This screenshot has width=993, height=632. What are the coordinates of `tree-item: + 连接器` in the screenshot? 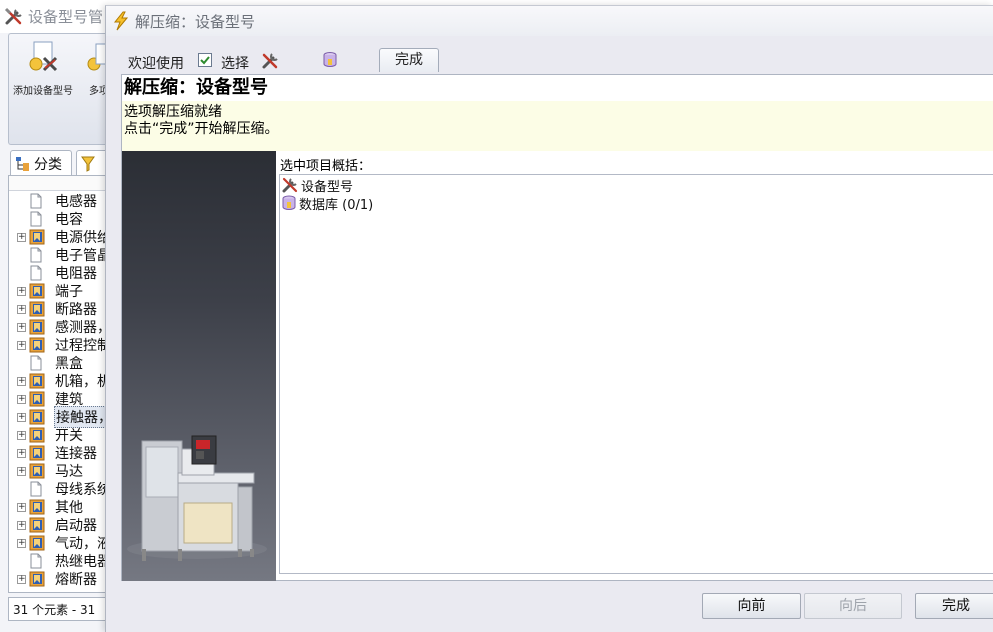 It's located at (64, 453).